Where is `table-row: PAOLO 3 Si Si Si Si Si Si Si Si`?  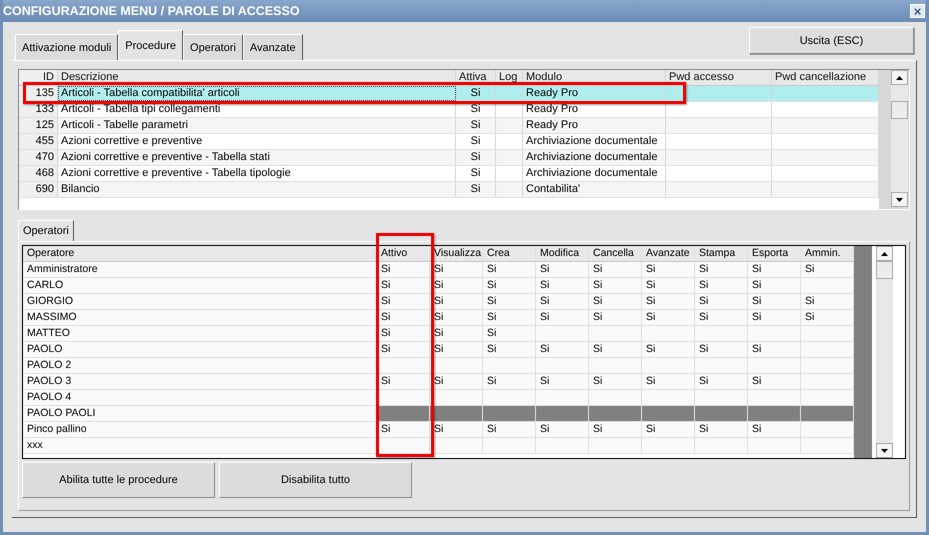 table-row: PAOLO 3 Si Si Si Si Si Si Si Si is located at coordinates (438, 382).